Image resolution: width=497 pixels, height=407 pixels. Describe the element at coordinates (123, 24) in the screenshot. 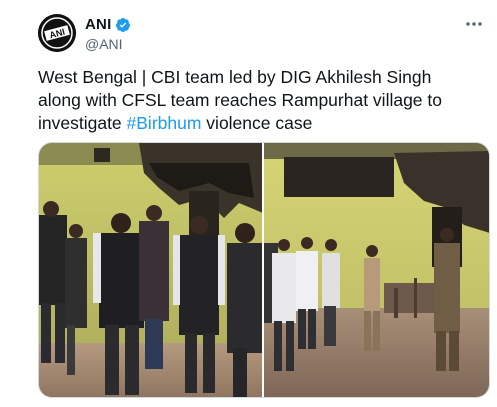

I see `verified-badge-icon` at that location.